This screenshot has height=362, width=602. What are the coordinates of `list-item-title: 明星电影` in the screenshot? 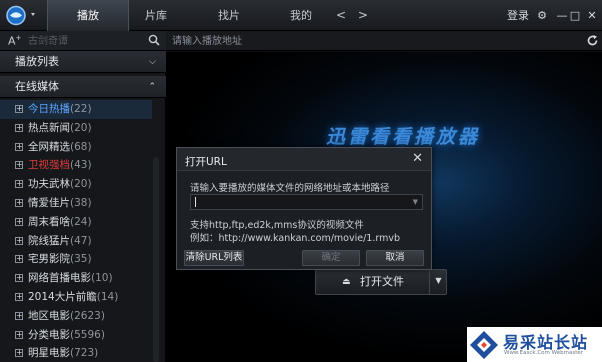 It's located at (49, 353).